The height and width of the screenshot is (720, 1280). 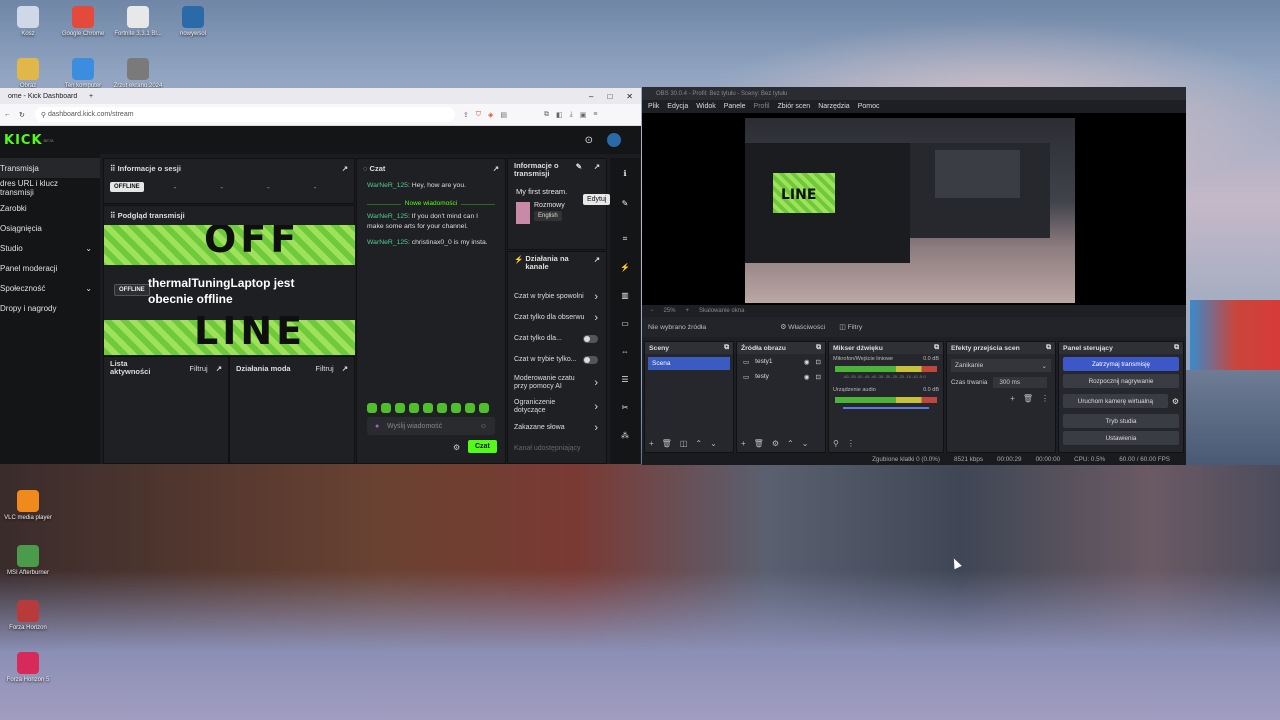 I want to click on emoji-icon: ☺, so click(x=483, y=426).